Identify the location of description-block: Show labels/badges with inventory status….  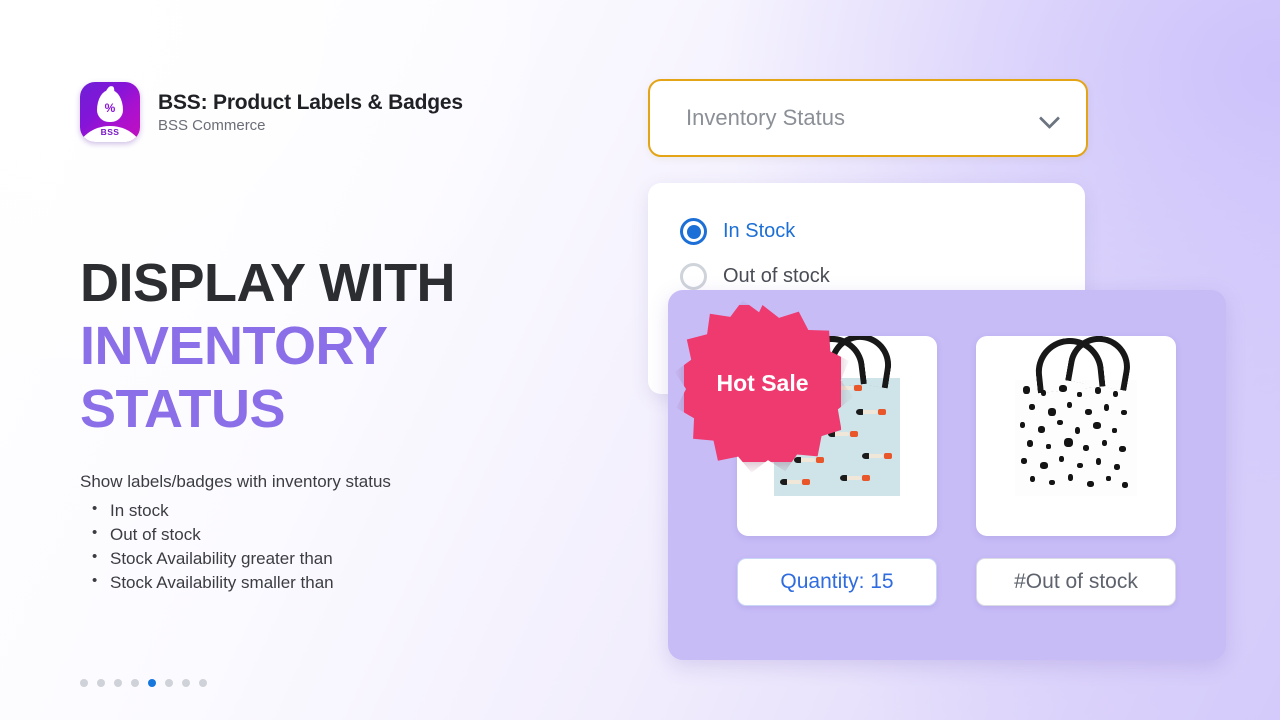
(235, 532).